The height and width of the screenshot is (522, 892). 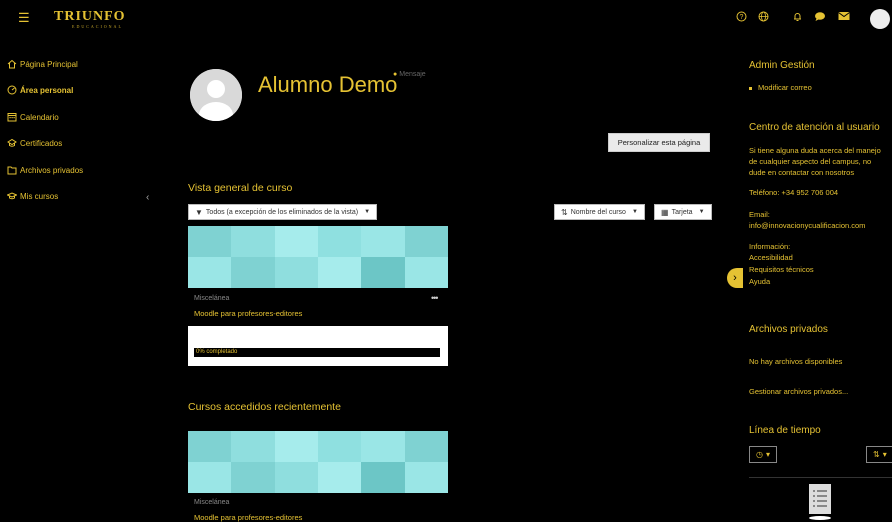 I want to click on sidebar-item-my-courses: Mis cursos, so click(x=32, y=196).